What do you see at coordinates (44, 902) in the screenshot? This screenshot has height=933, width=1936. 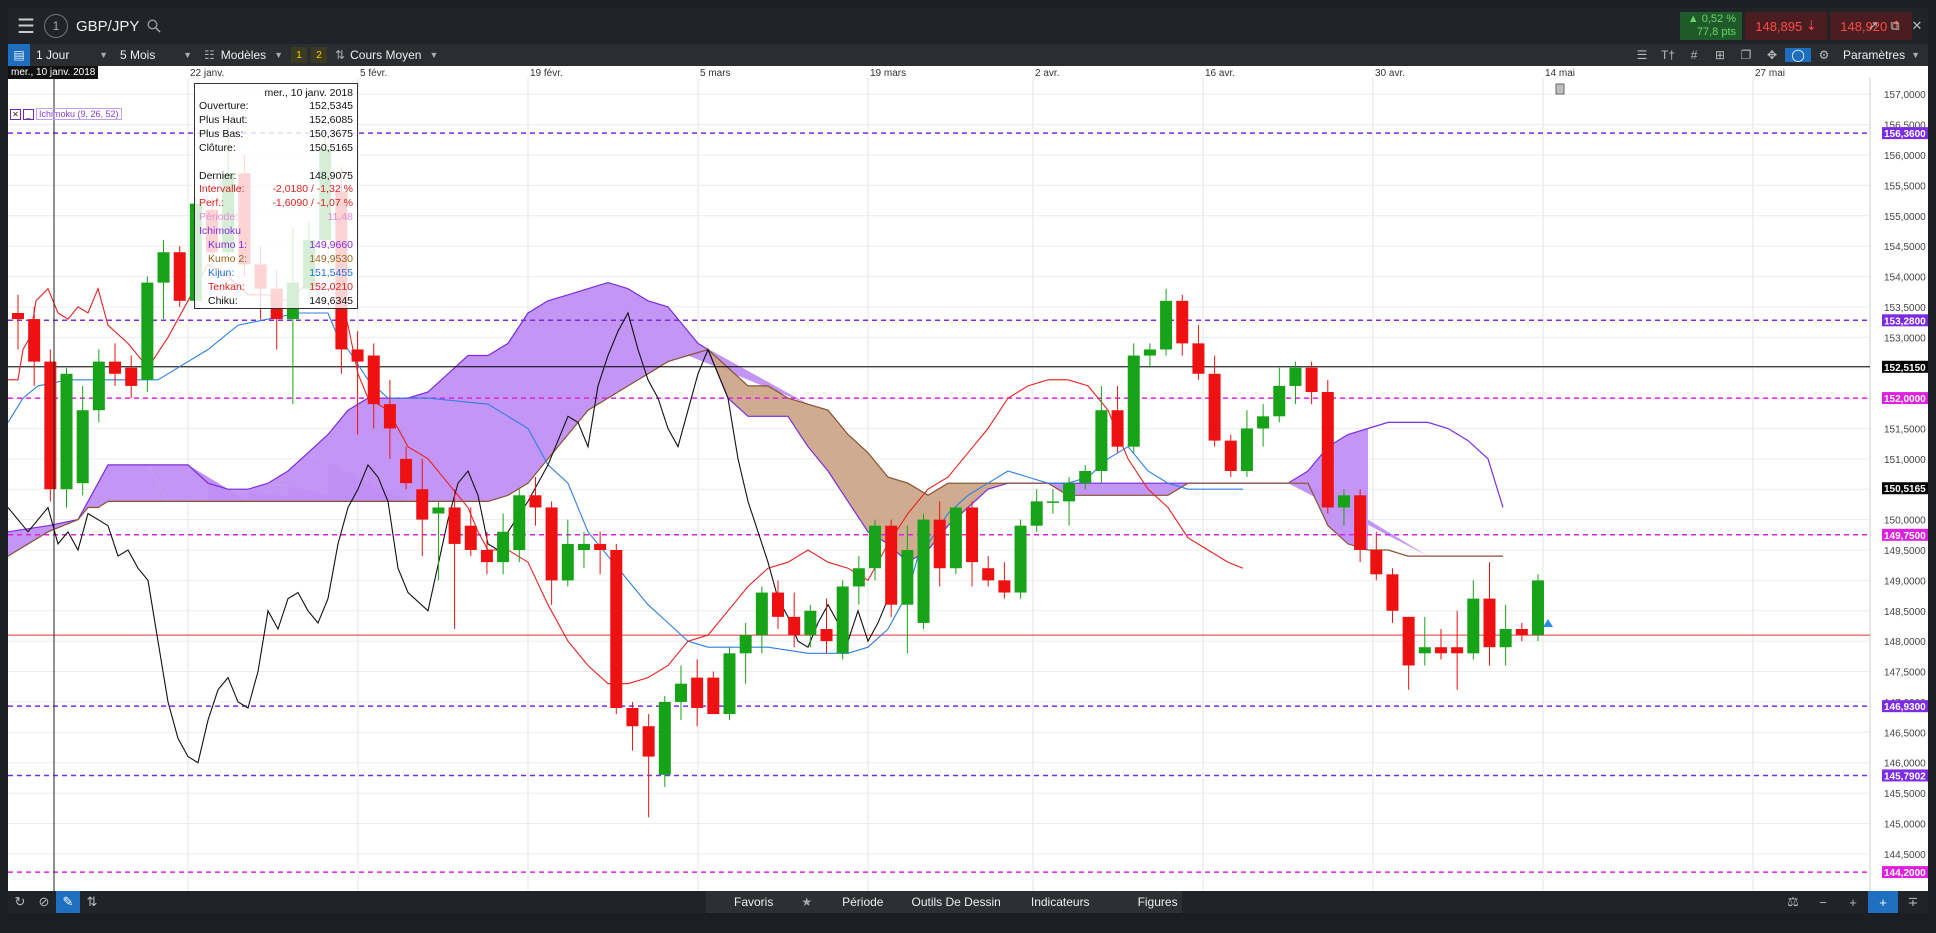 I see `block-icon: ⊘` at bounding box center [44, 902].